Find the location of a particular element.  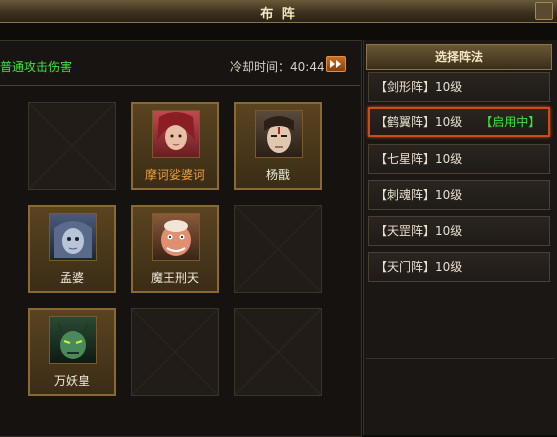

hero-name: 魔王刑天 is located at coordinates (174, 278).